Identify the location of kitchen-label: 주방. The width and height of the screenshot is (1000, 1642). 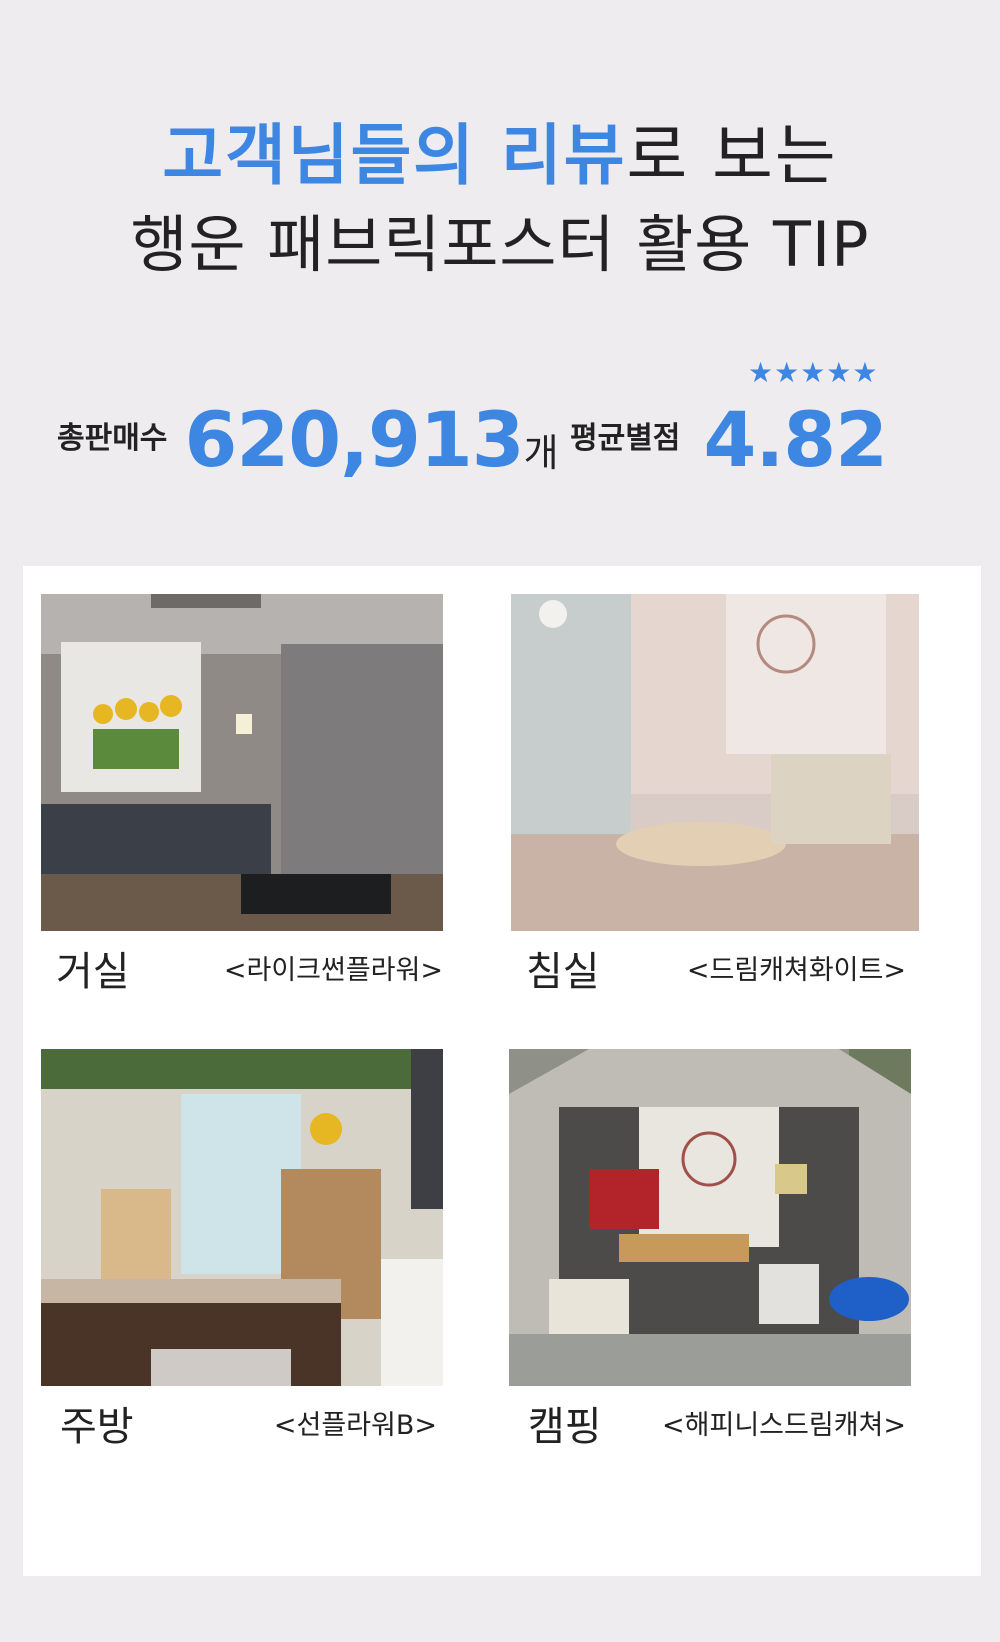
(97, 1427).